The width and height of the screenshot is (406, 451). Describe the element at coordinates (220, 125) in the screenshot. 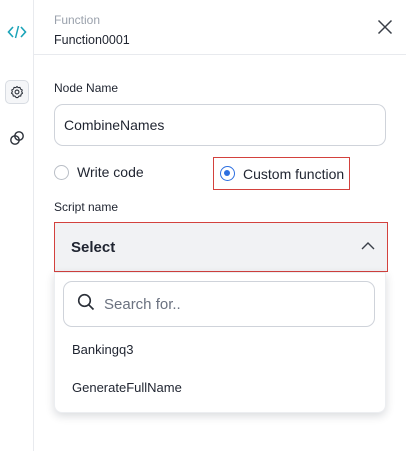

I see `node-name-input` at that location.